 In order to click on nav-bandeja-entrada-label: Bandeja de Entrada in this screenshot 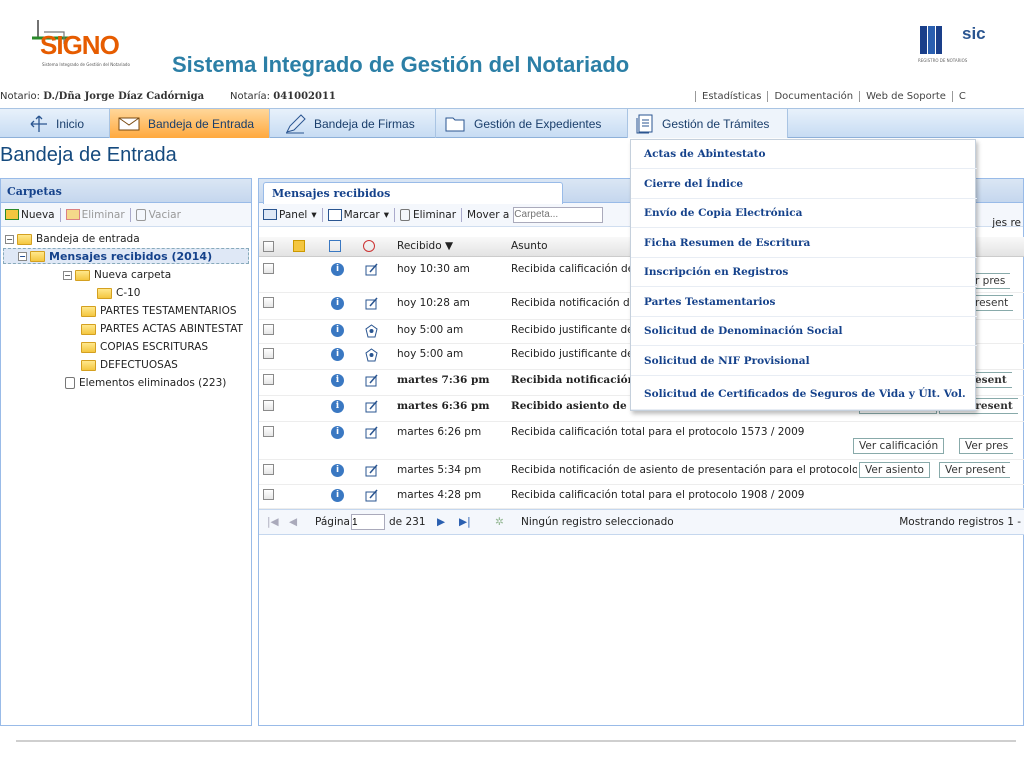, I will do `click(201, 123)`.